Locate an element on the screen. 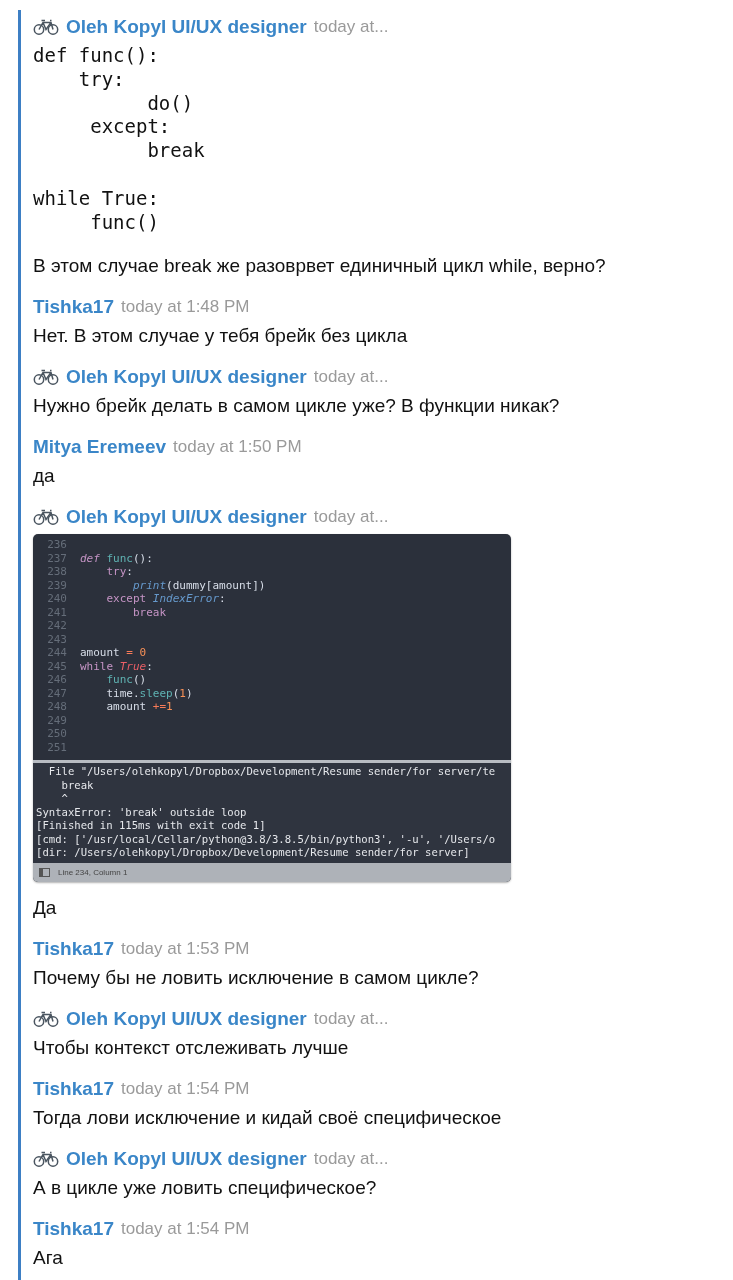 The image size is (733, 1280). code-line: time.sleep(1) is located at coordinates (149, 693).